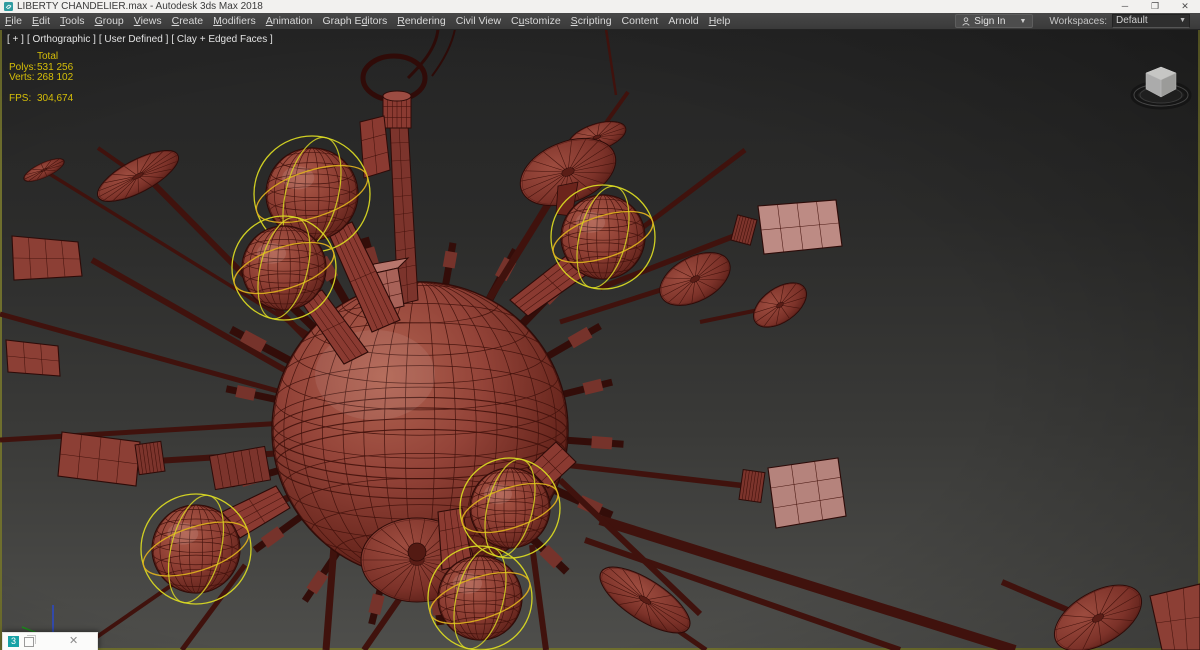  What do you see at coordinates (1185, 6) in the screenshot?
I see `close-button: ✕` at bounding box center [1185, 6].